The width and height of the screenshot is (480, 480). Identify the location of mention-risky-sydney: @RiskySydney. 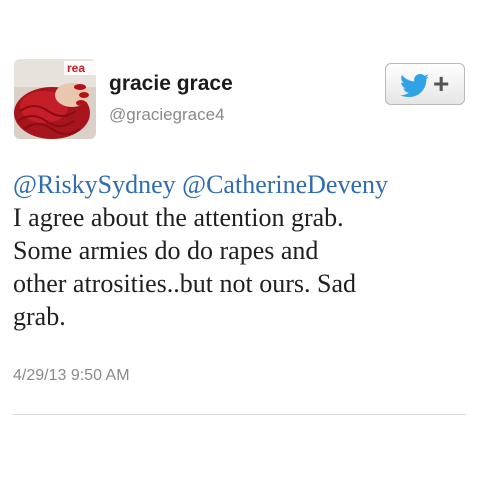
(94, 184).